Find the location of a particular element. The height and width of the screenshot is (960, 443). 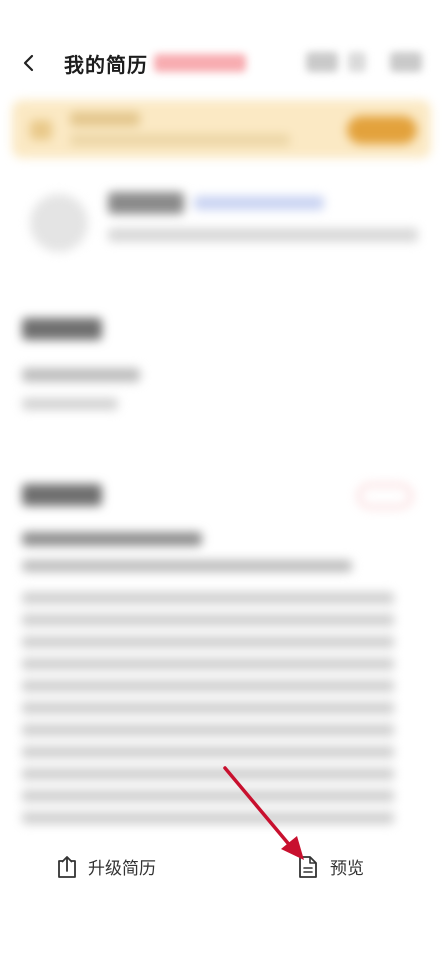

section-add-button is located at coordinates (385, 496).